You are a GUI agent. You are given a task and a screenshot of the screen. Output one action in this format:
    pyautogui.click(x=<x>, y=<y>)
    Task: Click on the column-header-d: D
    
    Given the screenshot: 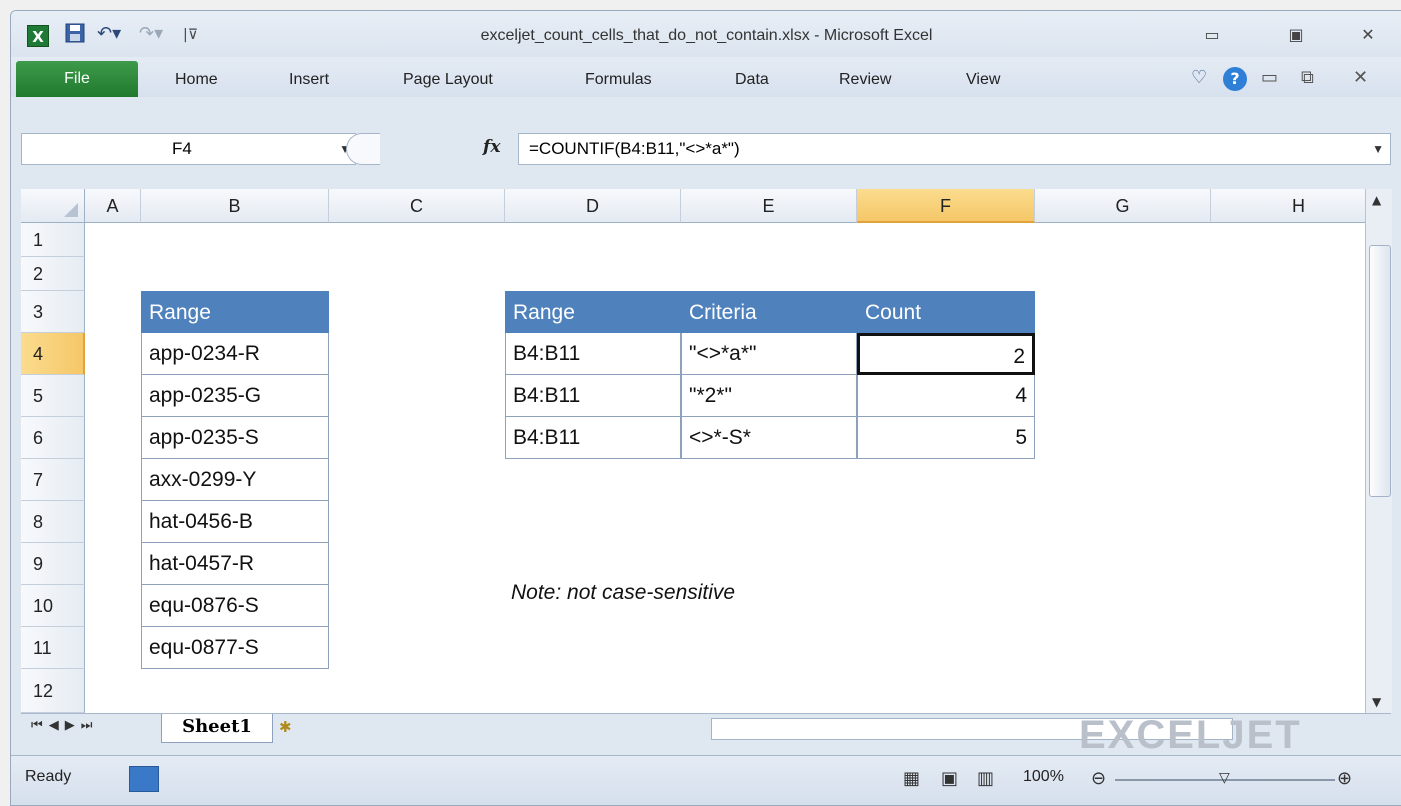 What is the action you would take?
    pyautogui.click(x=593, y=206)
    